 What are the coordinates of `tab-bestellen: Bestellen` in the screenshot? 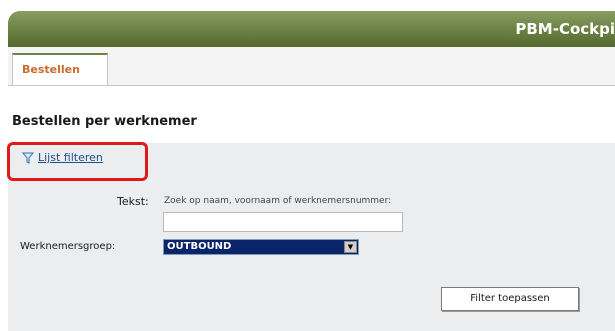 It's located at (60, 69).